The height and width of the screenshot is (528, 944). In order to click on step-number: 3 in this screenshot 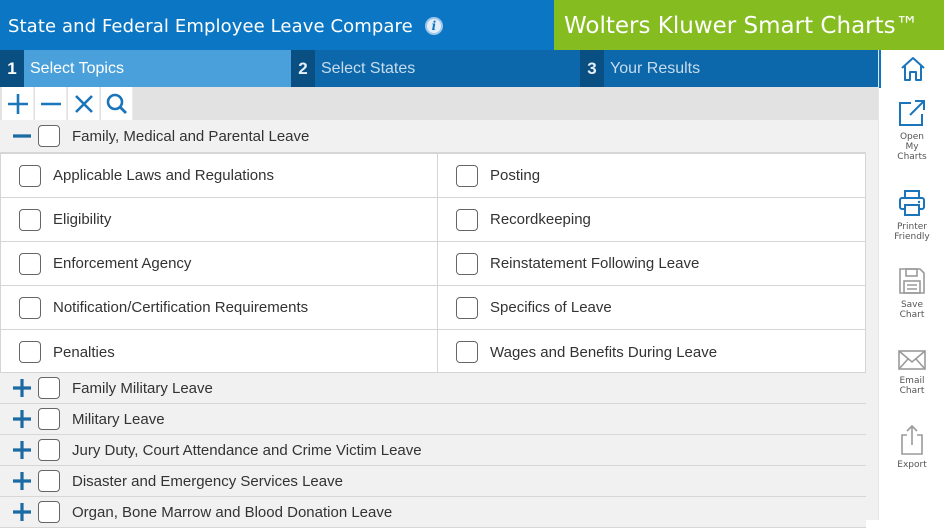, I will do `click(592, 68)`.